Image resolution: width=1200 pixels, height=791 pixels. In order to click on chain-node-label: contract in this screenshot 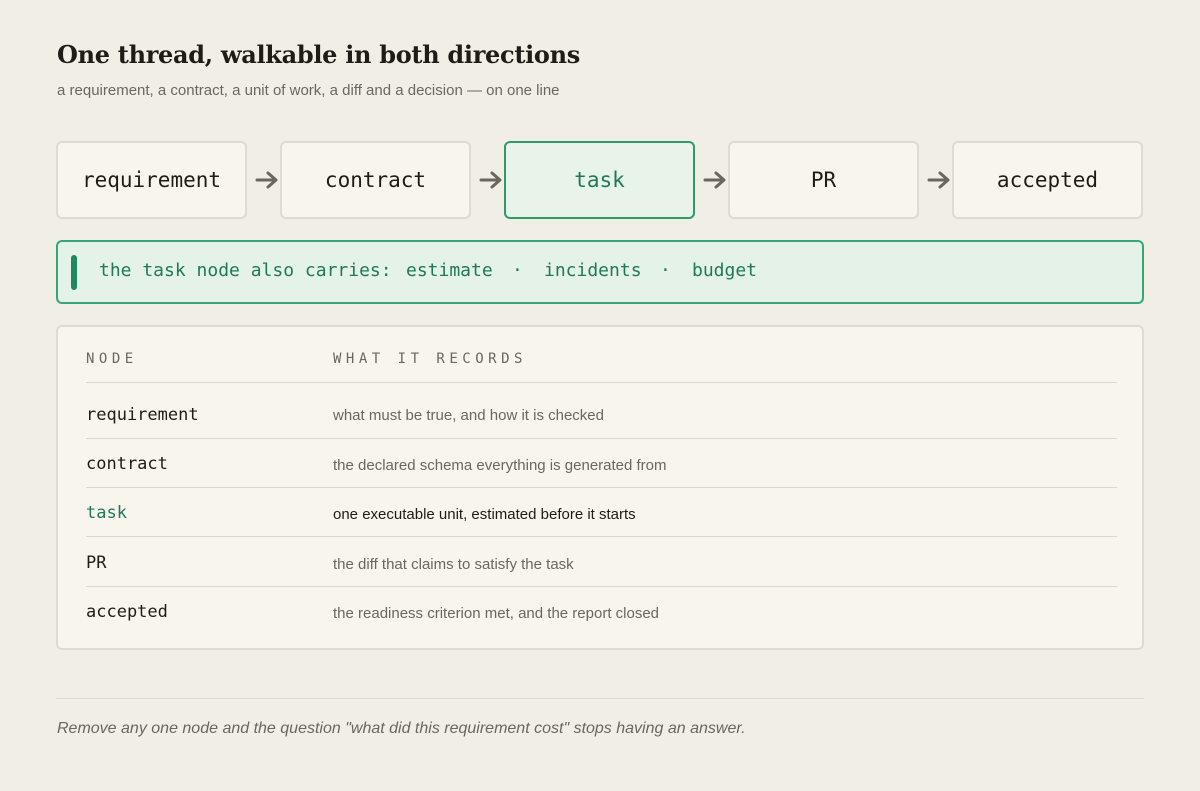, I will do `click(375, 180)`.